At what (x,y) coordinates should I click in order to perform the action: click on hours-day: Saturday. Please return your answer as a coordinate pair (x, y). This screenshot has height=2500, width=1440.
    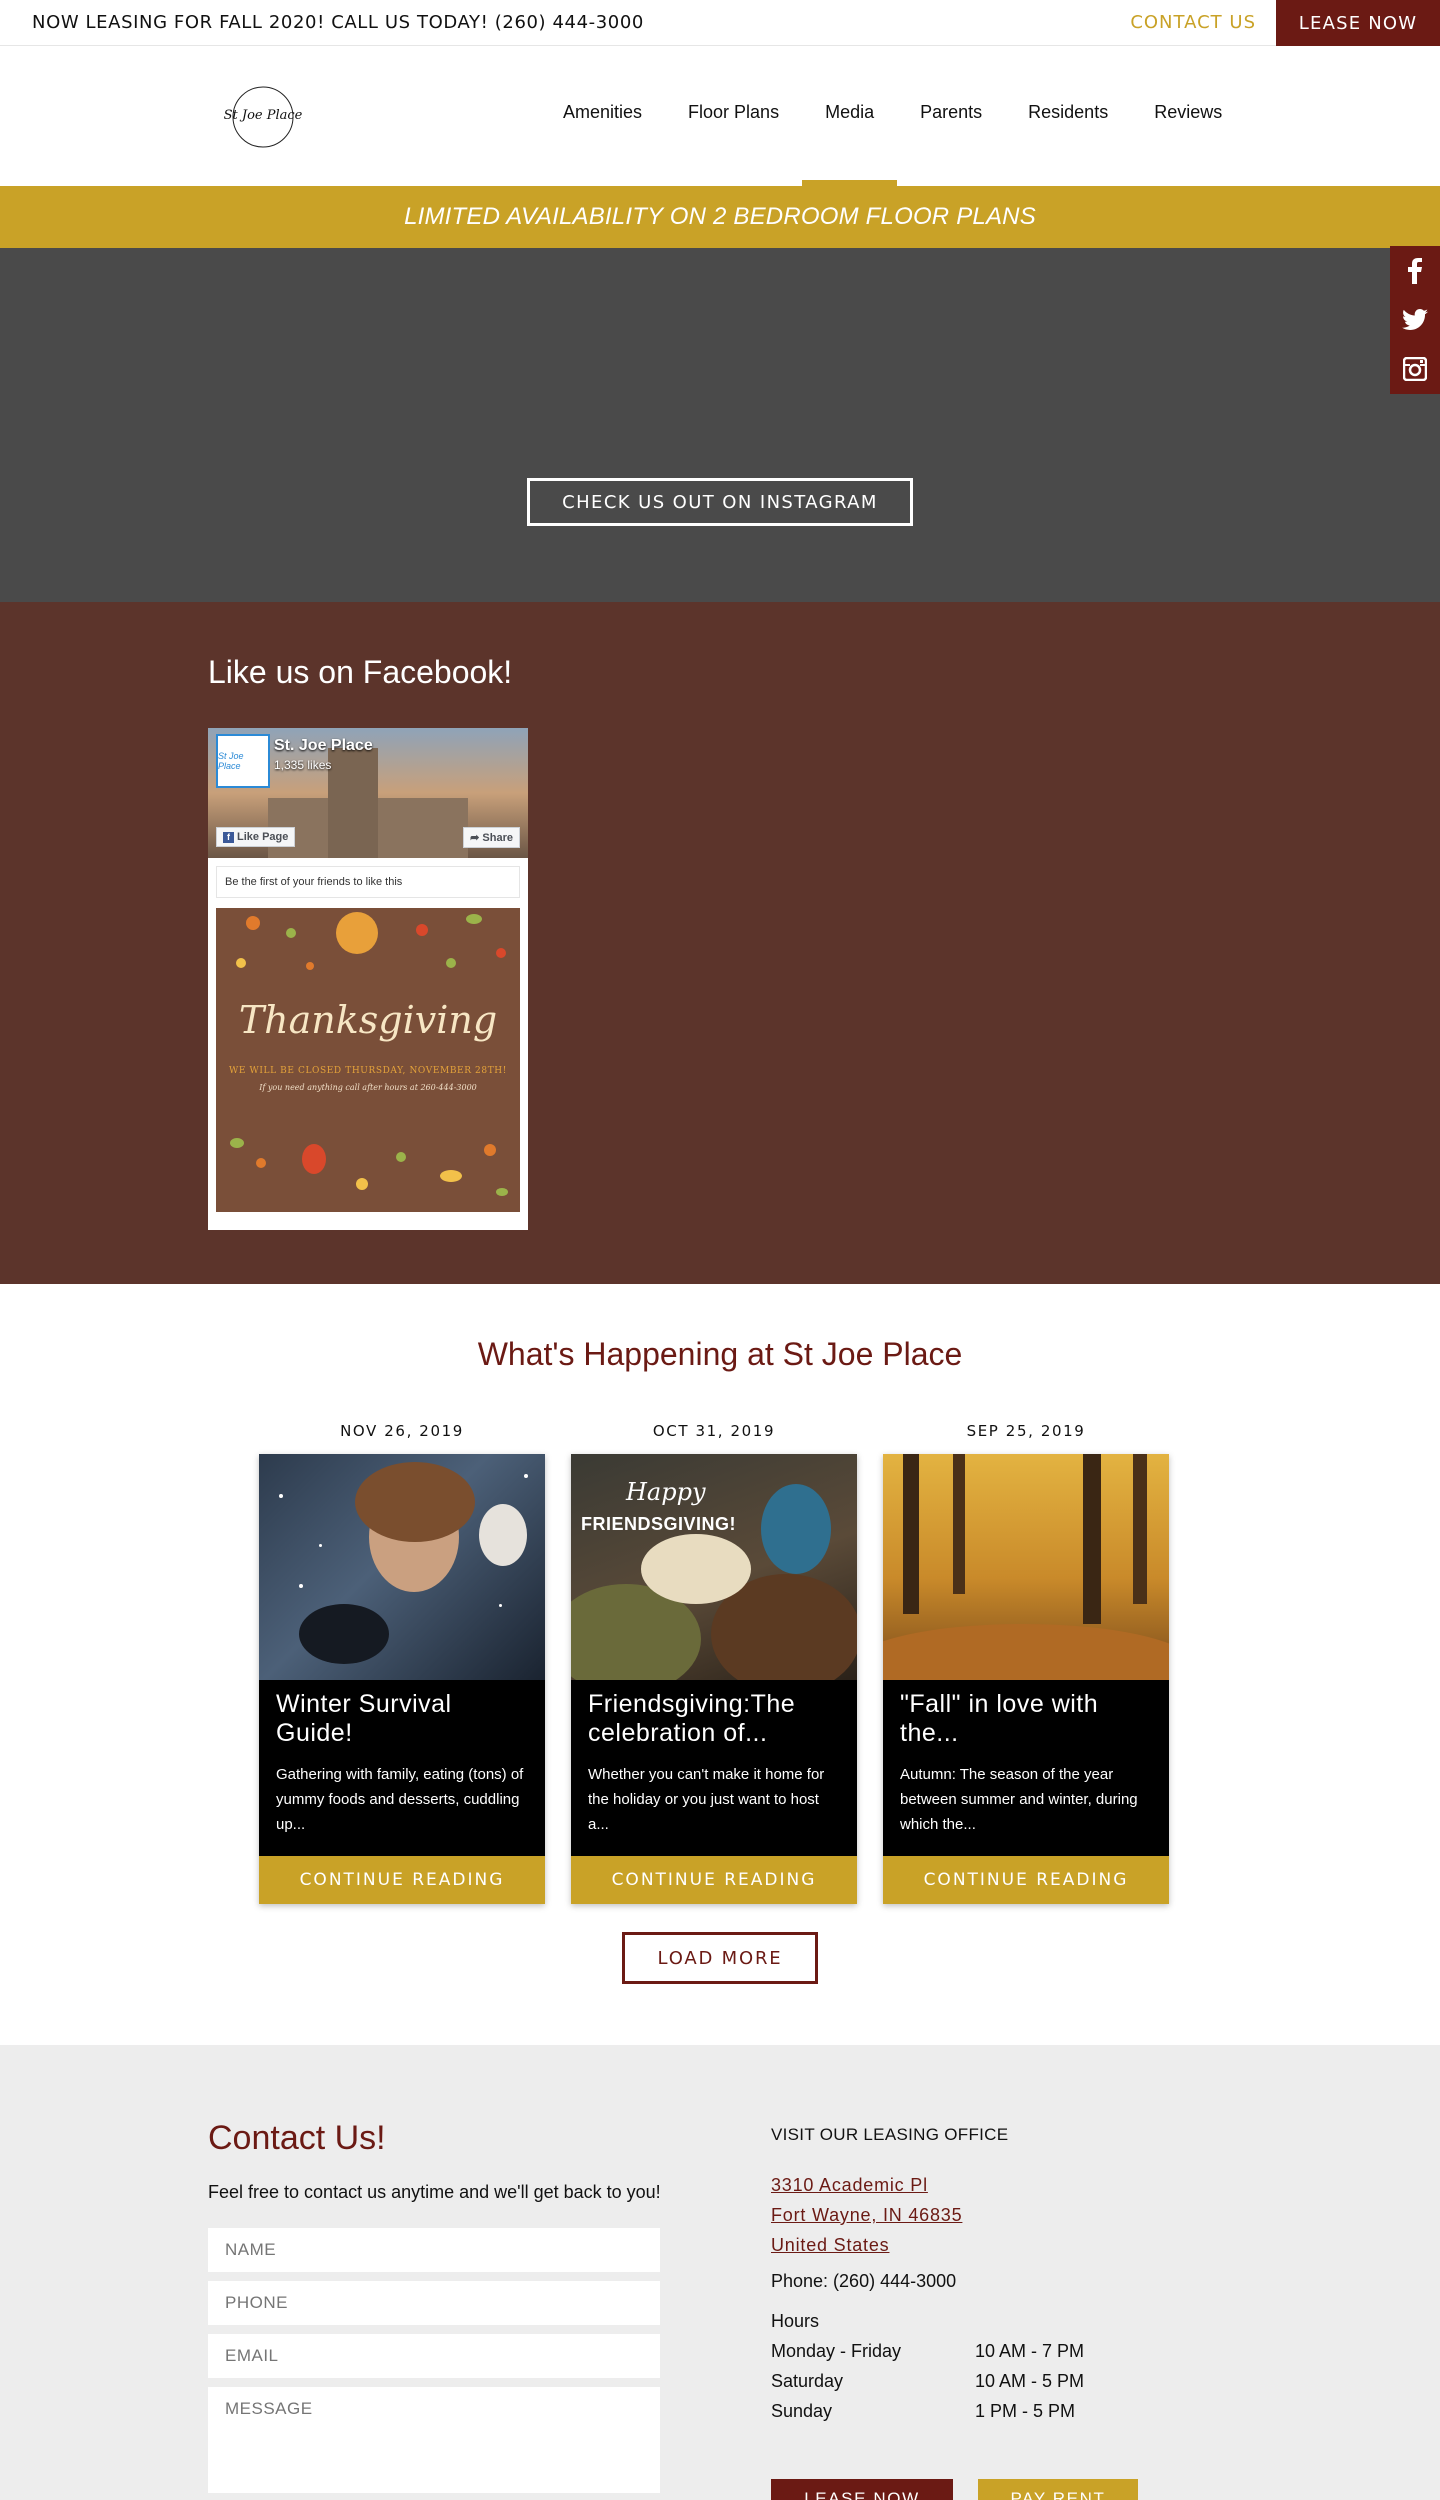
    Looking at the image, I should click on (807, 2381).